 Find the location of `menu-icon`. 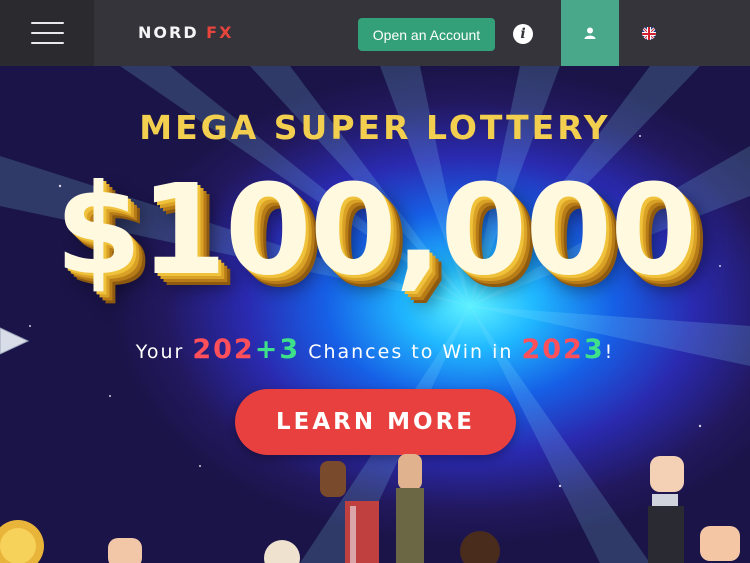

menu-icon is located at coordinates (47, 23).